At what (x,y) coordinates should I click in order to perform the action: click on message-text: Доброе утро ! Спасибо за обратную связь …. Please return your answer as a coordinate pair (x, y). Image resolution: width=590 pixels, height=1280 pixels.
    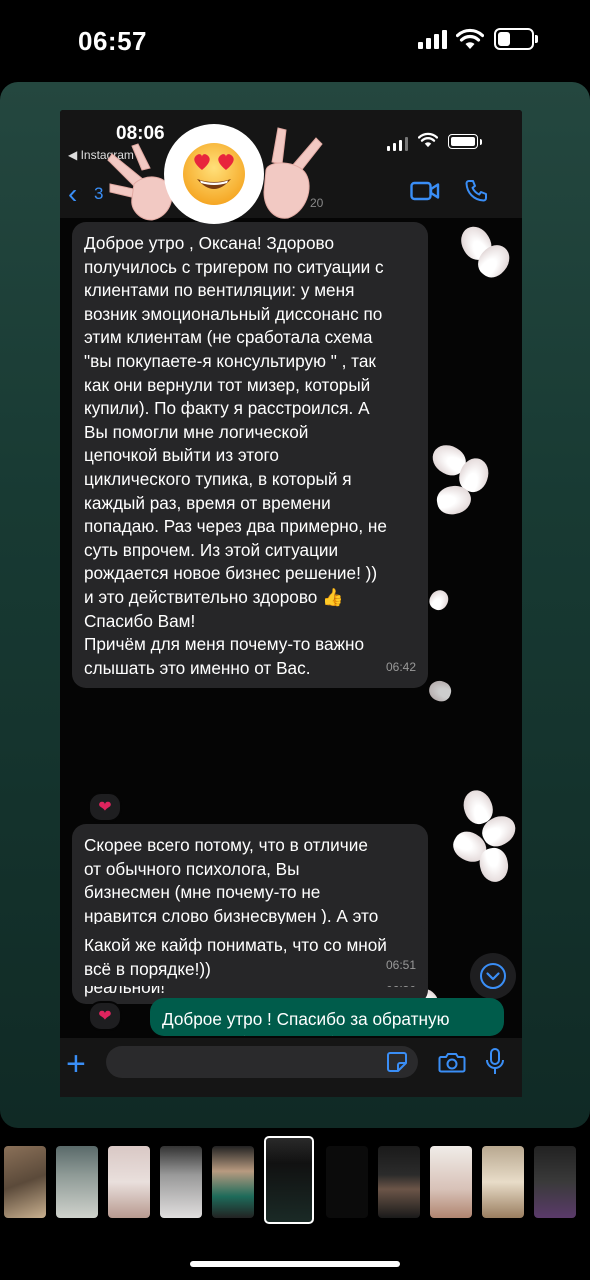
    Looking at the image, I should click on (306, 1022).